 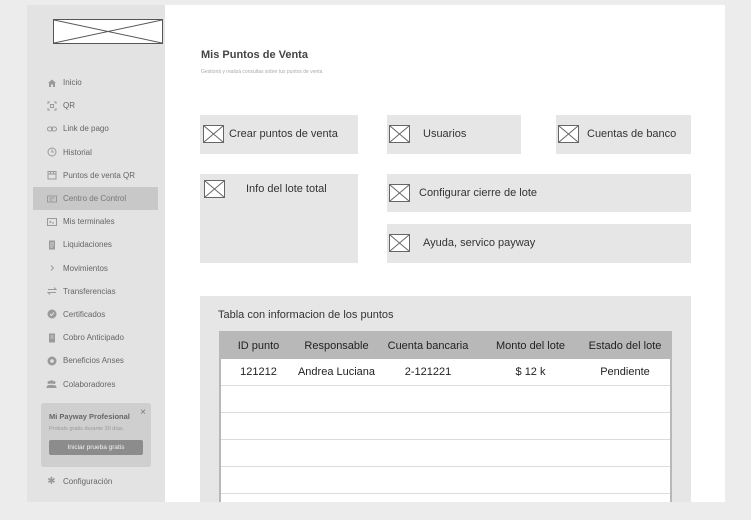 What do you see at coordinates (283, 134) in the screenshot?
I see `card-label: Crear puntos de venta` at bounding box center [283, 134].